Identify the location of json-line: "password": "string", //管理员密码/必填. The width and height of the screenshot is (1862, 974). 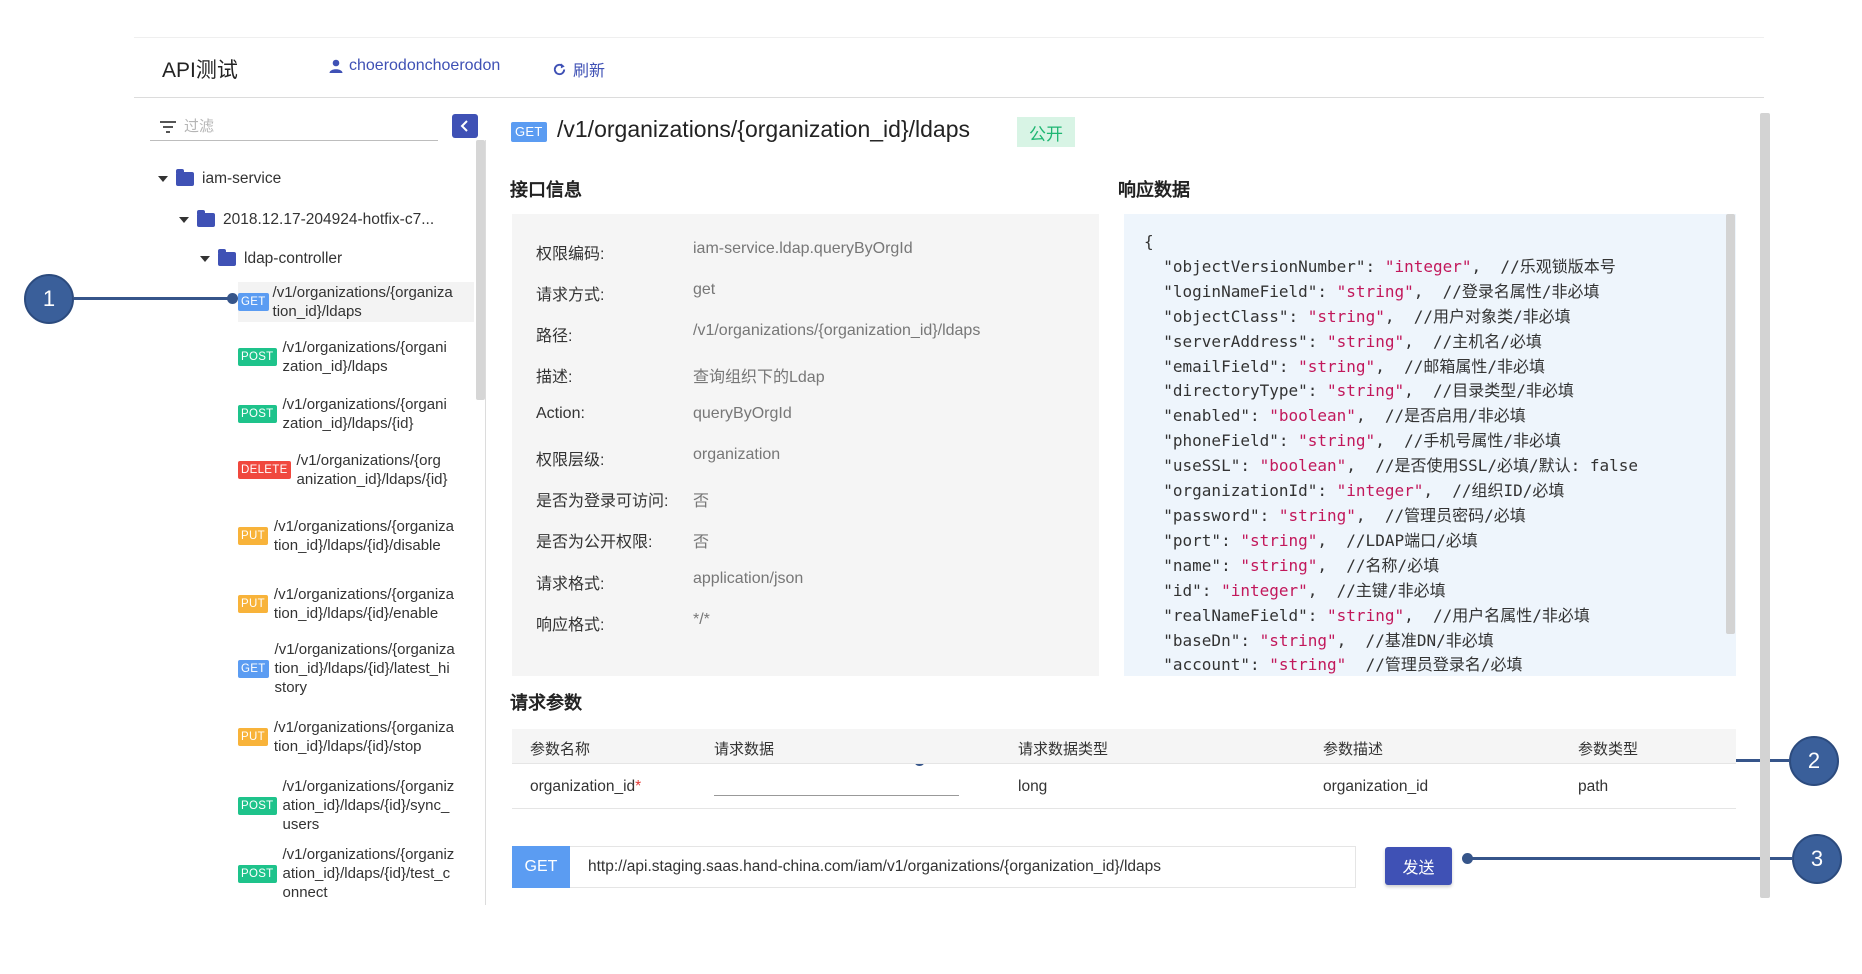
(1391, 516).